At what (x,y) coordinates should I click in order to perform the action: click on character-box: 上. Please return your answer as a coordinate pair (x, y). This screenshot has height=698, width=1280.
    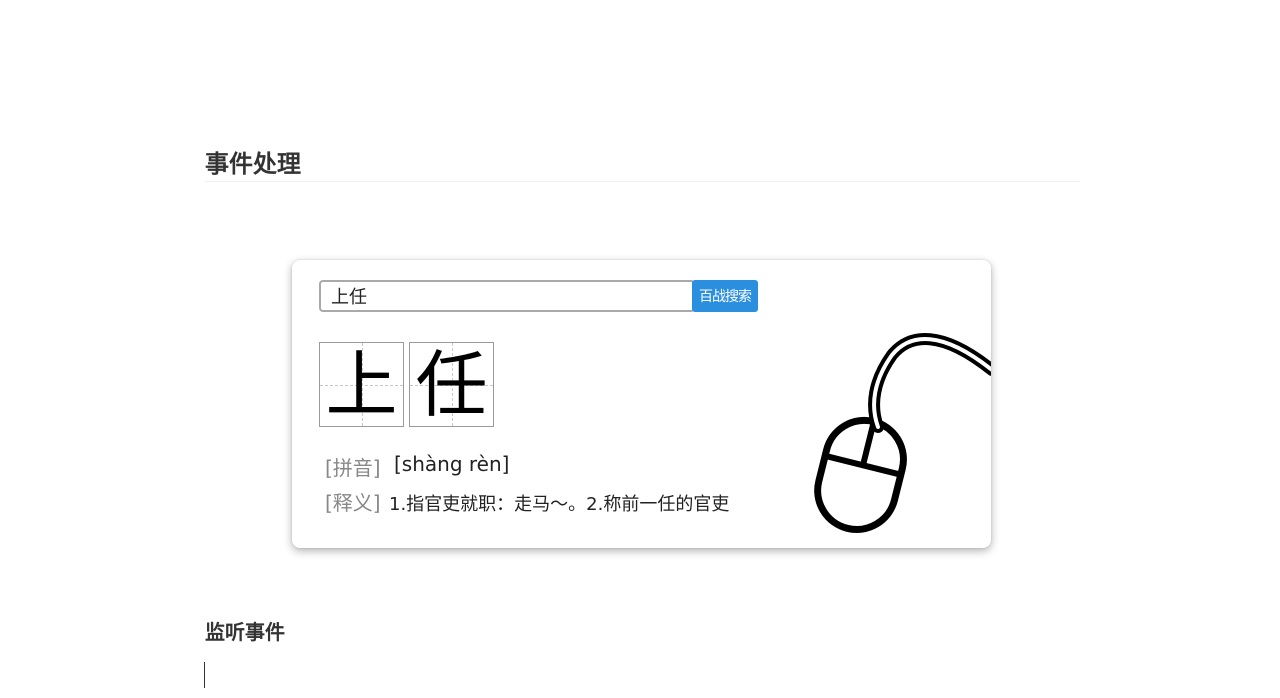
    Looking at the image, I should click on (361, 384).